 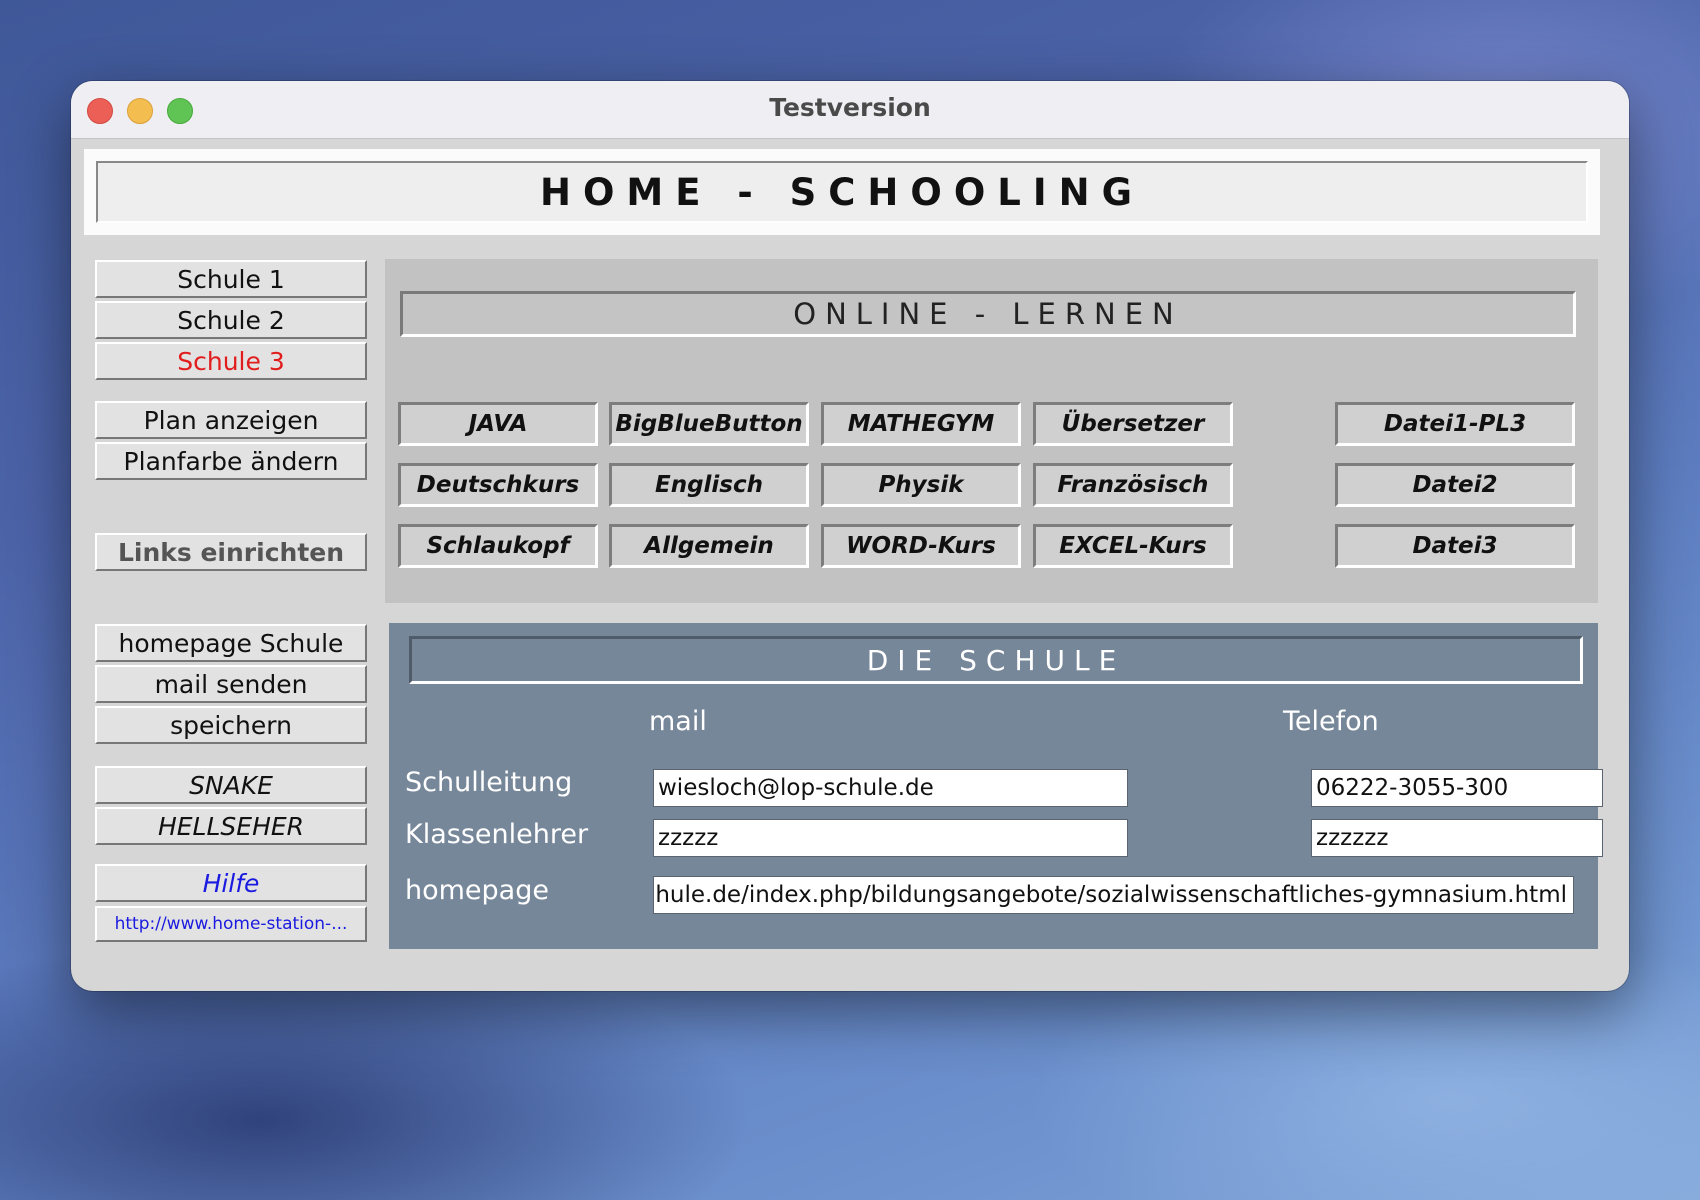 What do you see at coordinates (498, 424) in the screenshot?
I see `java-button: JAVA` at bounding box center [498, 424].